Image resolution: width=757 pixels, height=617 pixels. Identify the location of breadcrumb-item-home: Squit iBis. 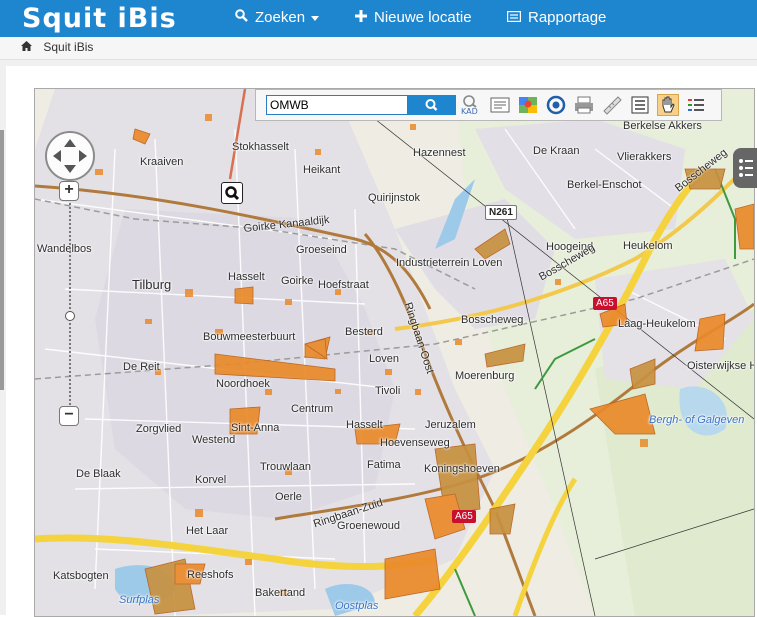
(57, 47).